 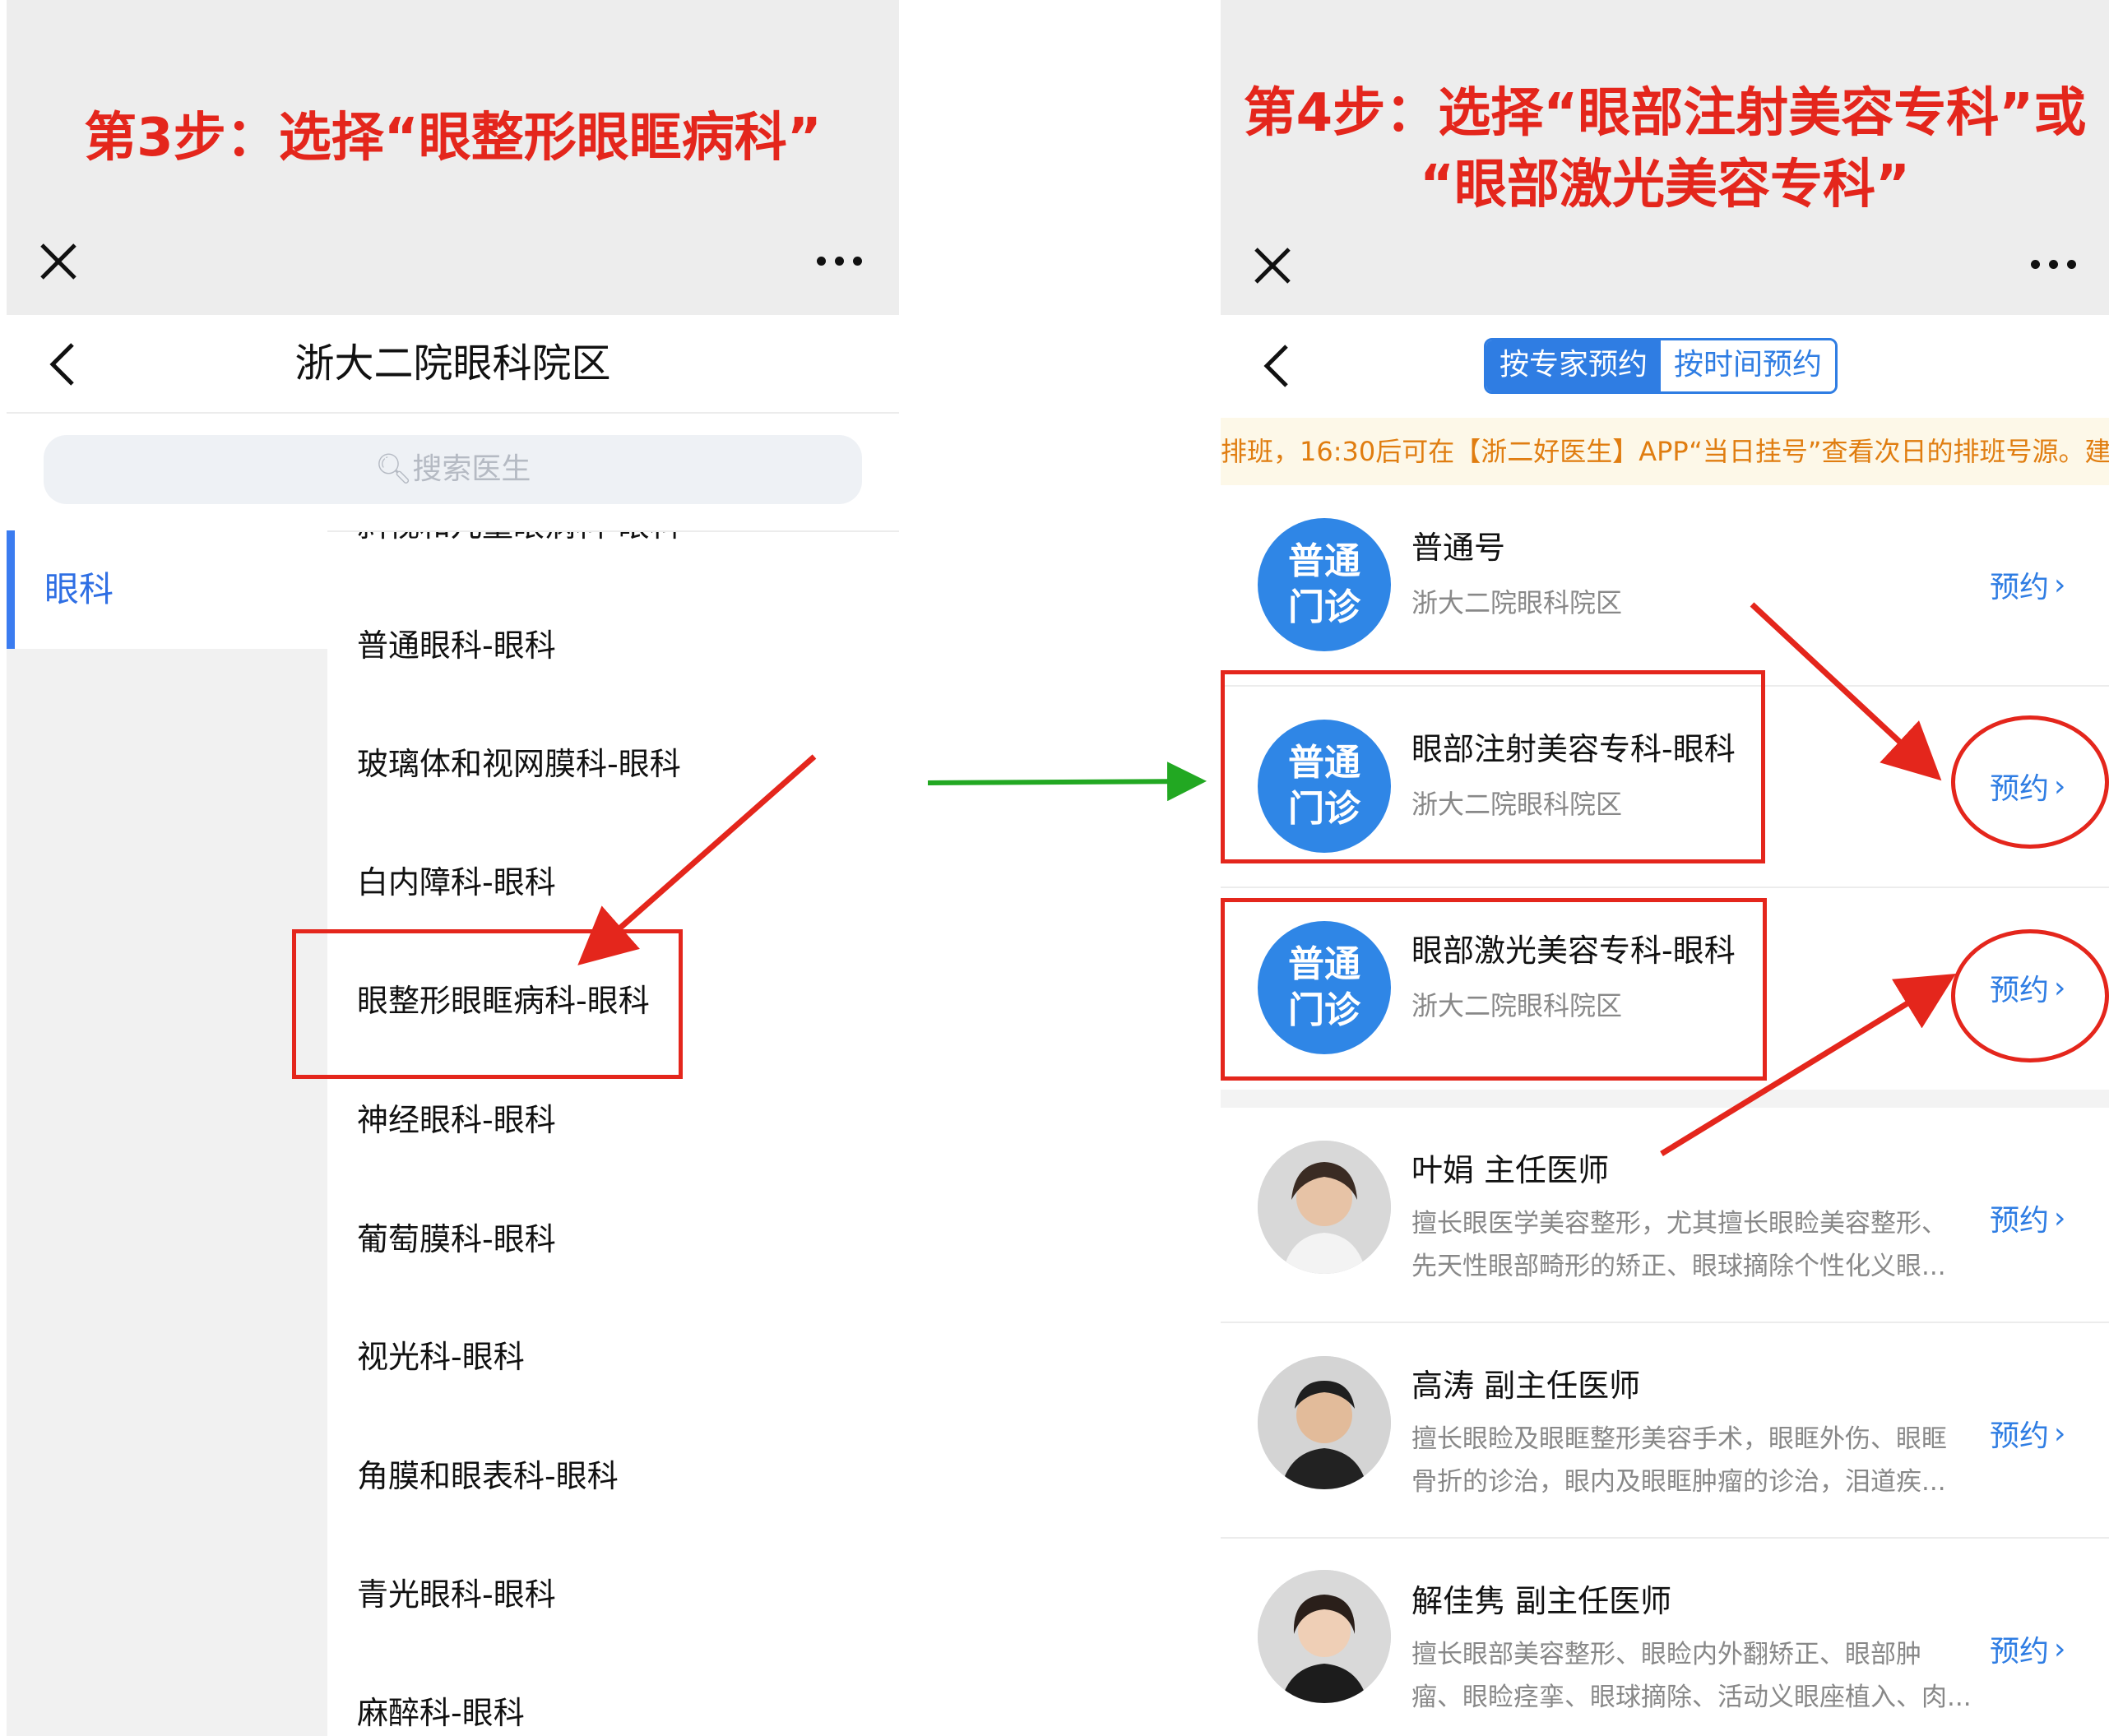 I want to click on highlight-box-laser, so click(x=1494, y=990).